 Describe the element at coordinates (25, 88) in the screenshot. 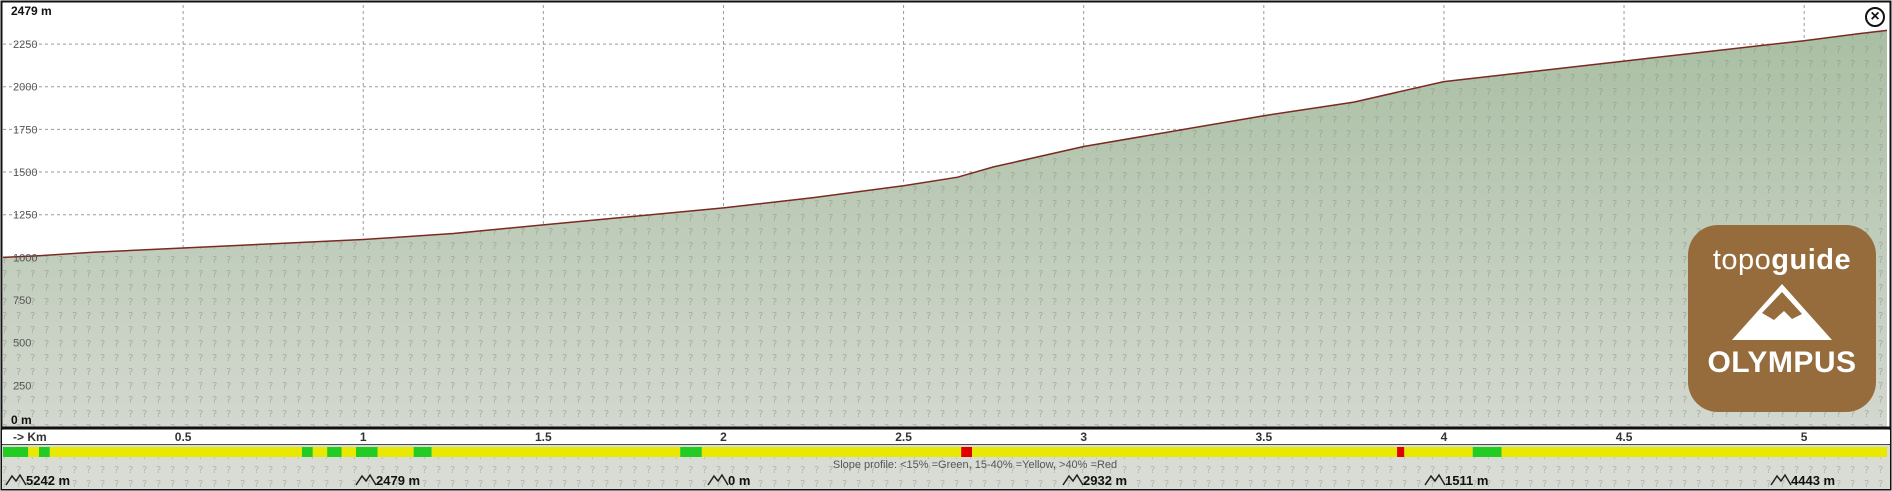

I see `ytick-label: 2000` at that location.